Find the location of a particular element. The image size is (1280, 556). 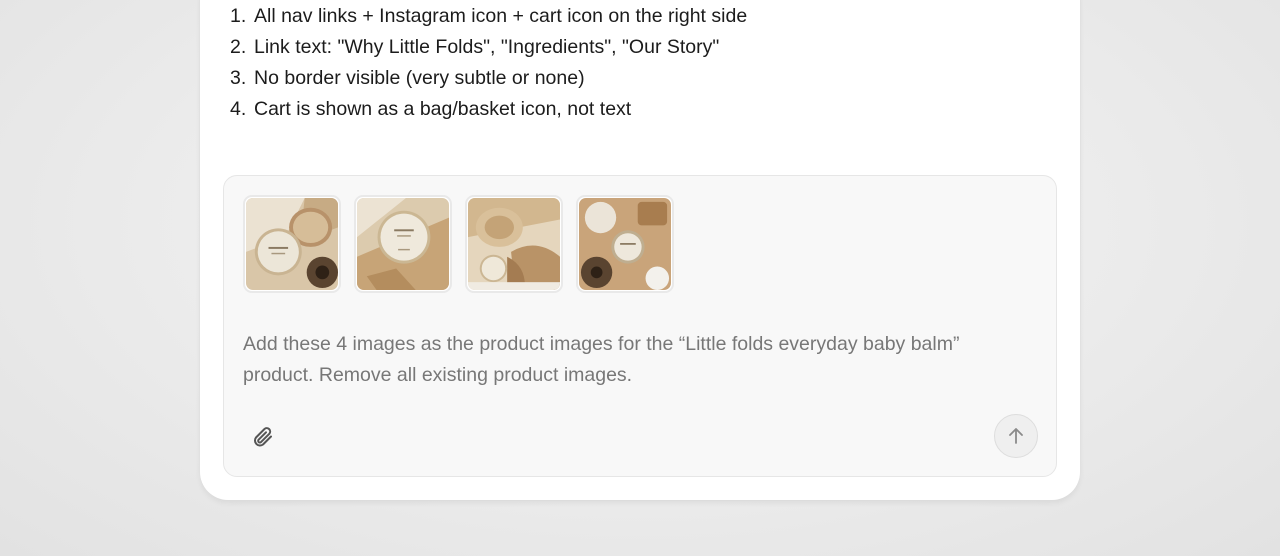

attachment-thumbnails is located at coordinates (458, 244).